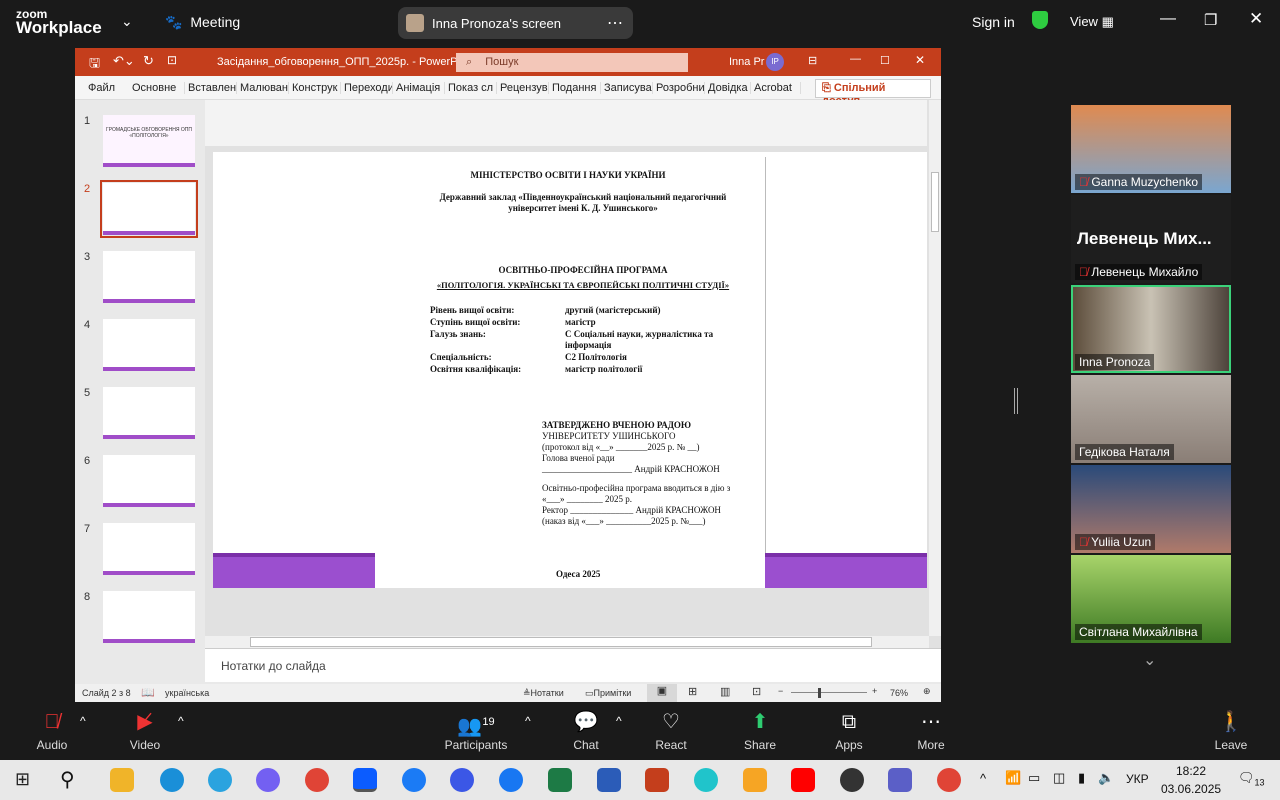 Image resolution: width=1280 pixels, height=800 pixels. Describe the element at coordinates (367, 87) in the screenshot. I see `tab-transitions: Переходи` at that location.